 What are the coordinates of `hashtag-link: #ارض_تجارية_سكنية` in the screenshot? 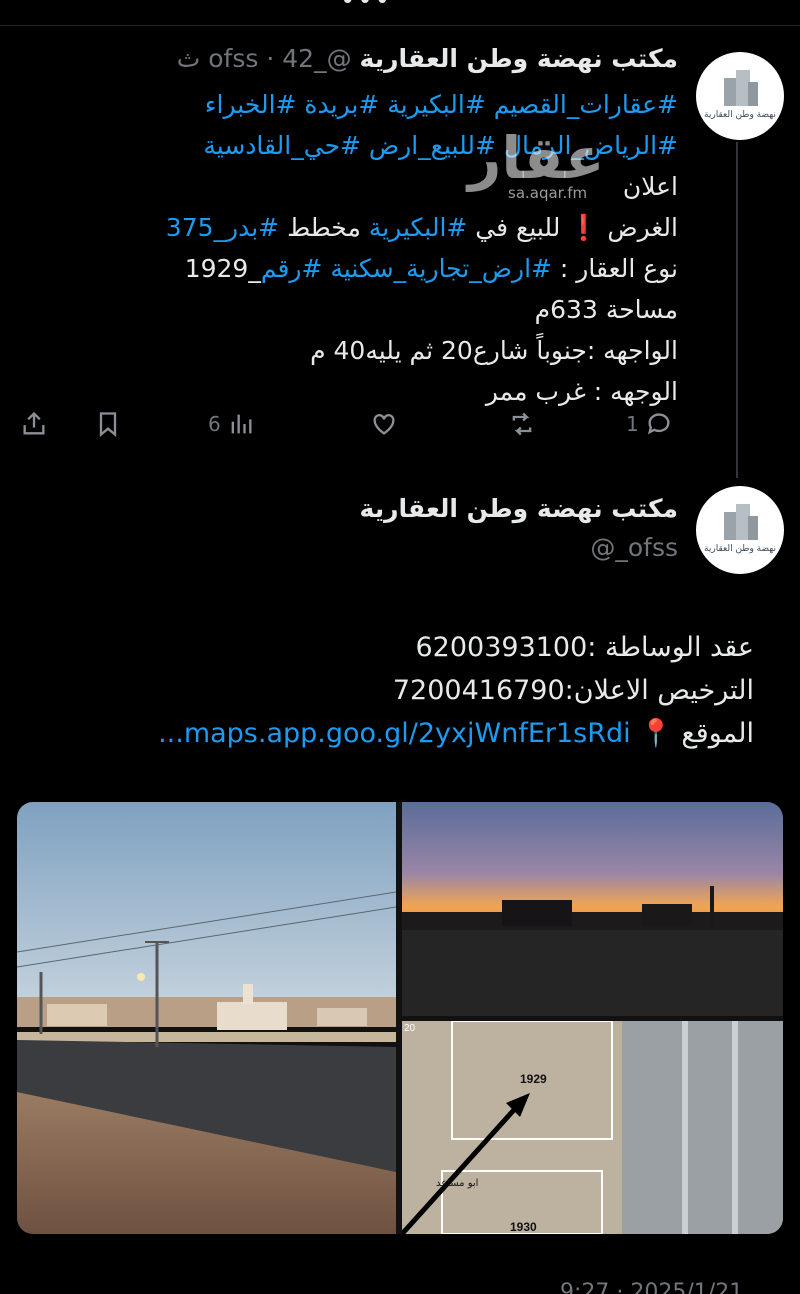 It's located at (441, 268).